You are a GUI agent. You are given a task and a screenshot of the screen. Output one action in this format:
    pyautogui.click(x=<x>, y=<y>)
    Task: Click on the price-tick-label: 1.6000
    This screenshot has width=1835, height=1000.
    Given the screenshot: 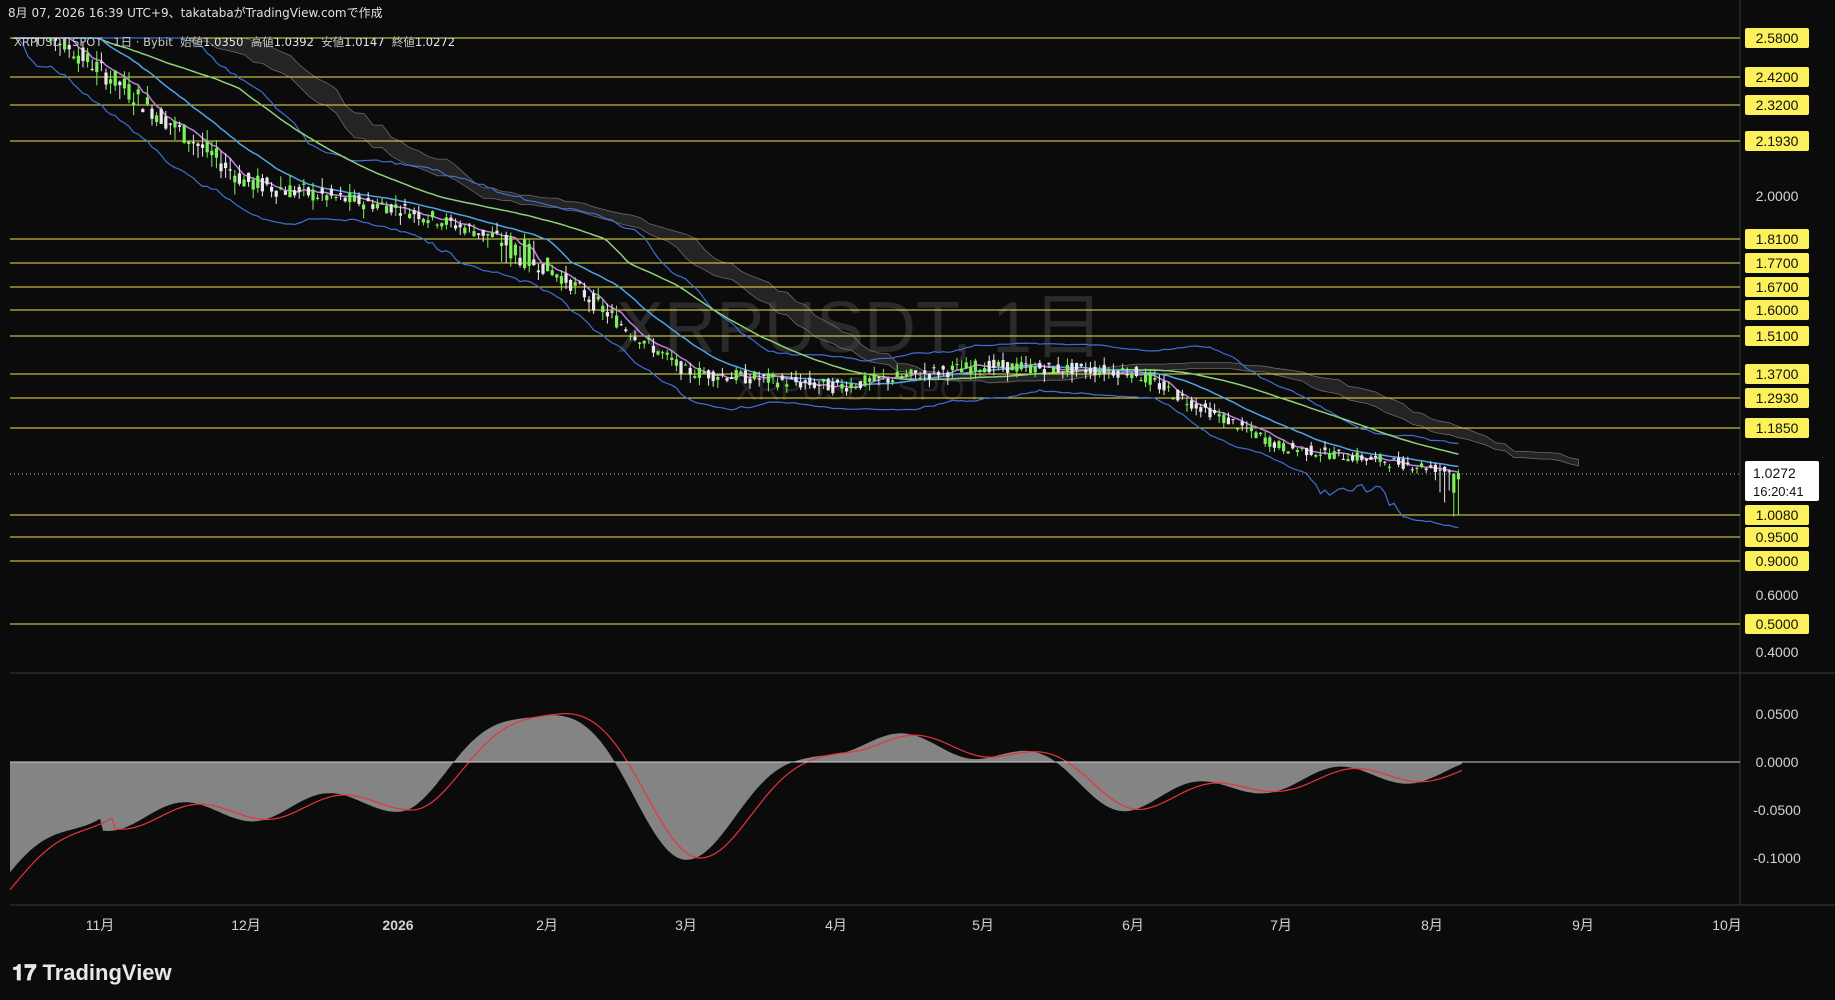 What is the action you would take?
    pyautogui.click(x=1777, y=310)
    